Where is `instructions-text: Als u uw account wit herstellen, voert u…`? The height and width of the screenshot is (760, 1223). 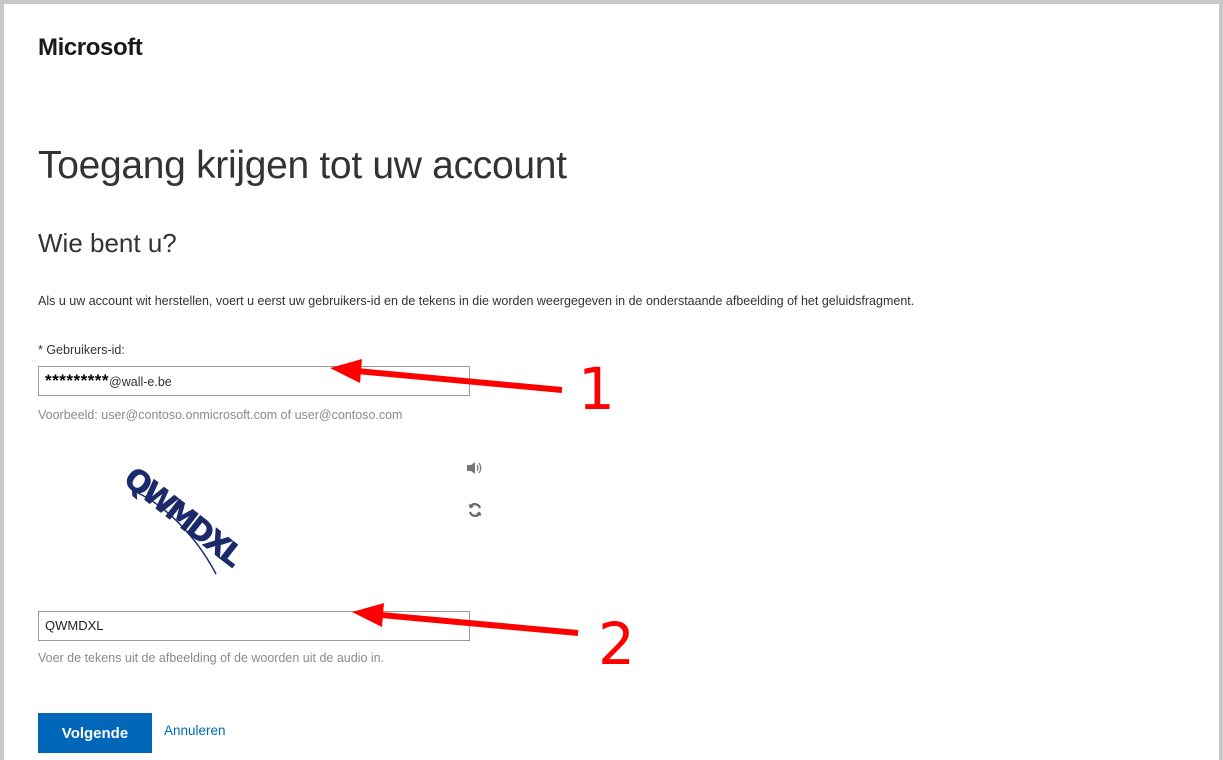 instructions-text: Als u uw account wit herstellen, voert u… is located at coordinates (476, 301).